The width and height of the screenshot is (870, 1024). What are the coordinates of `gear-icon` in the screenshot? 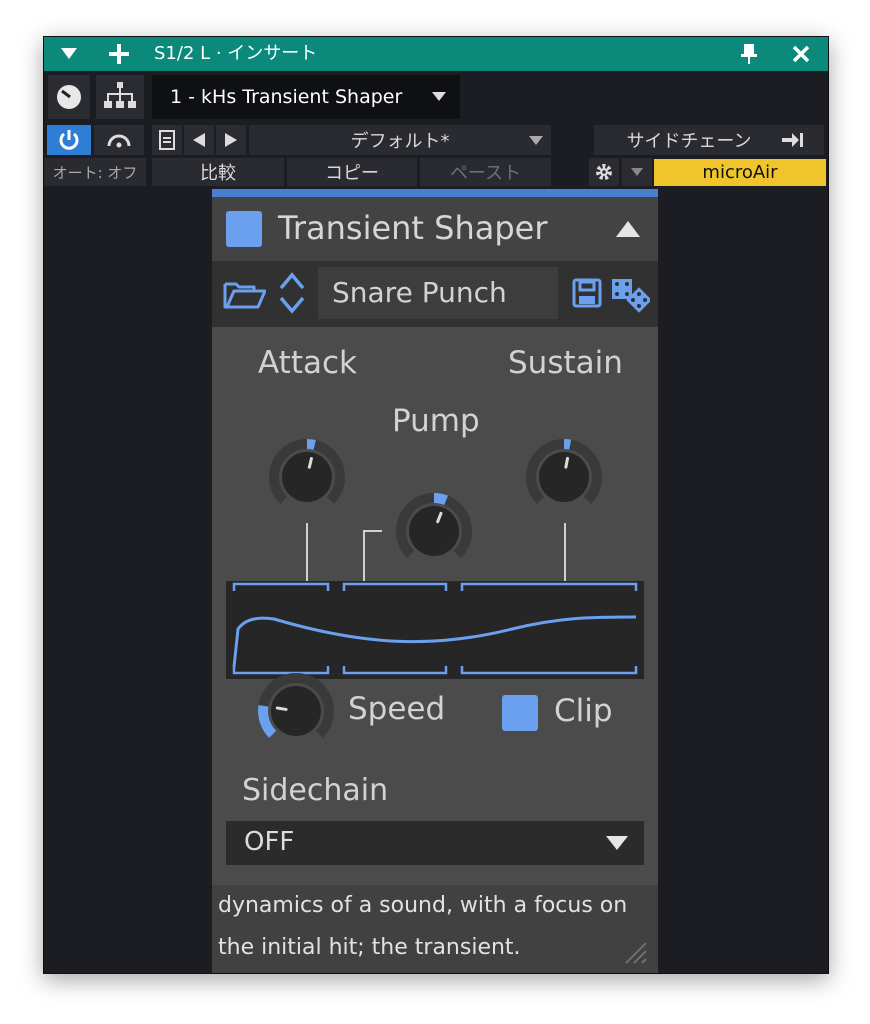 It's located at (604, 172).